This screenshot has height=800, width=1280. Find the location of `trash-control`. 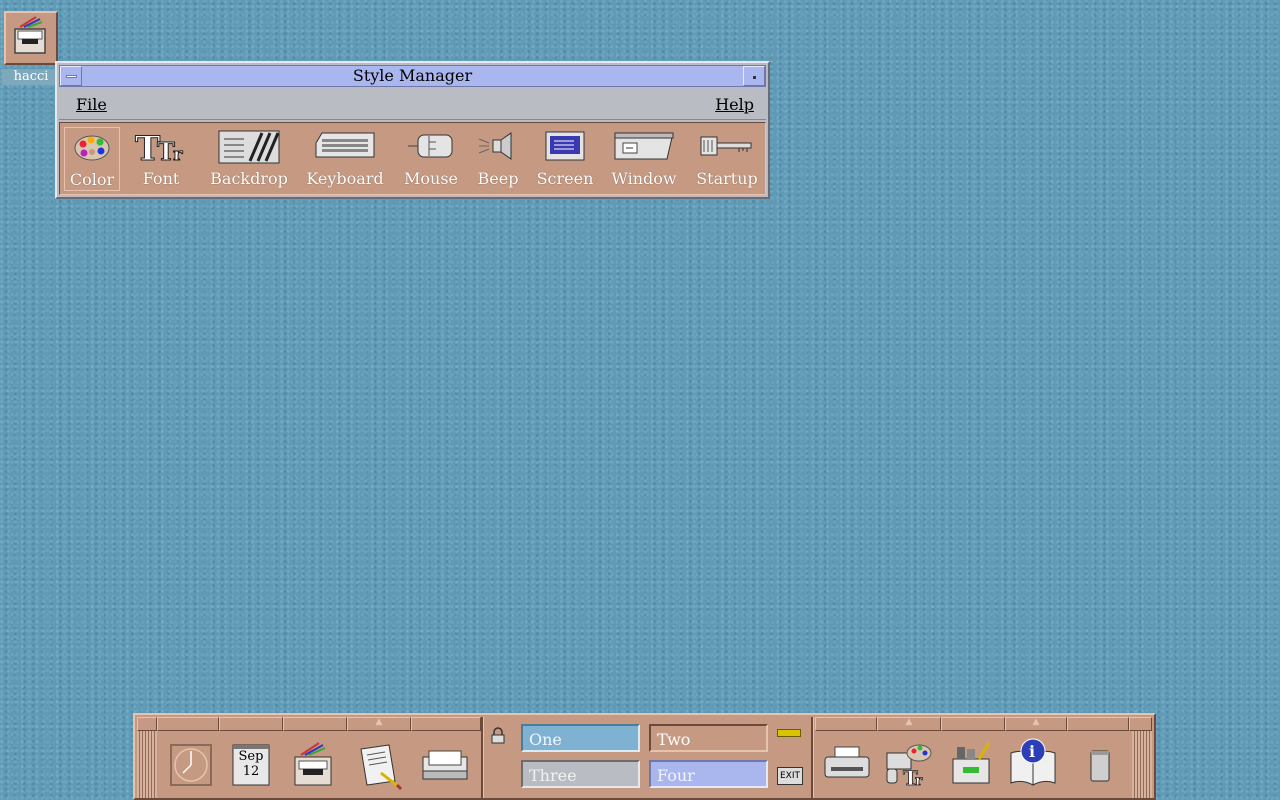

trash-control is located at coordinates (1099, 766).